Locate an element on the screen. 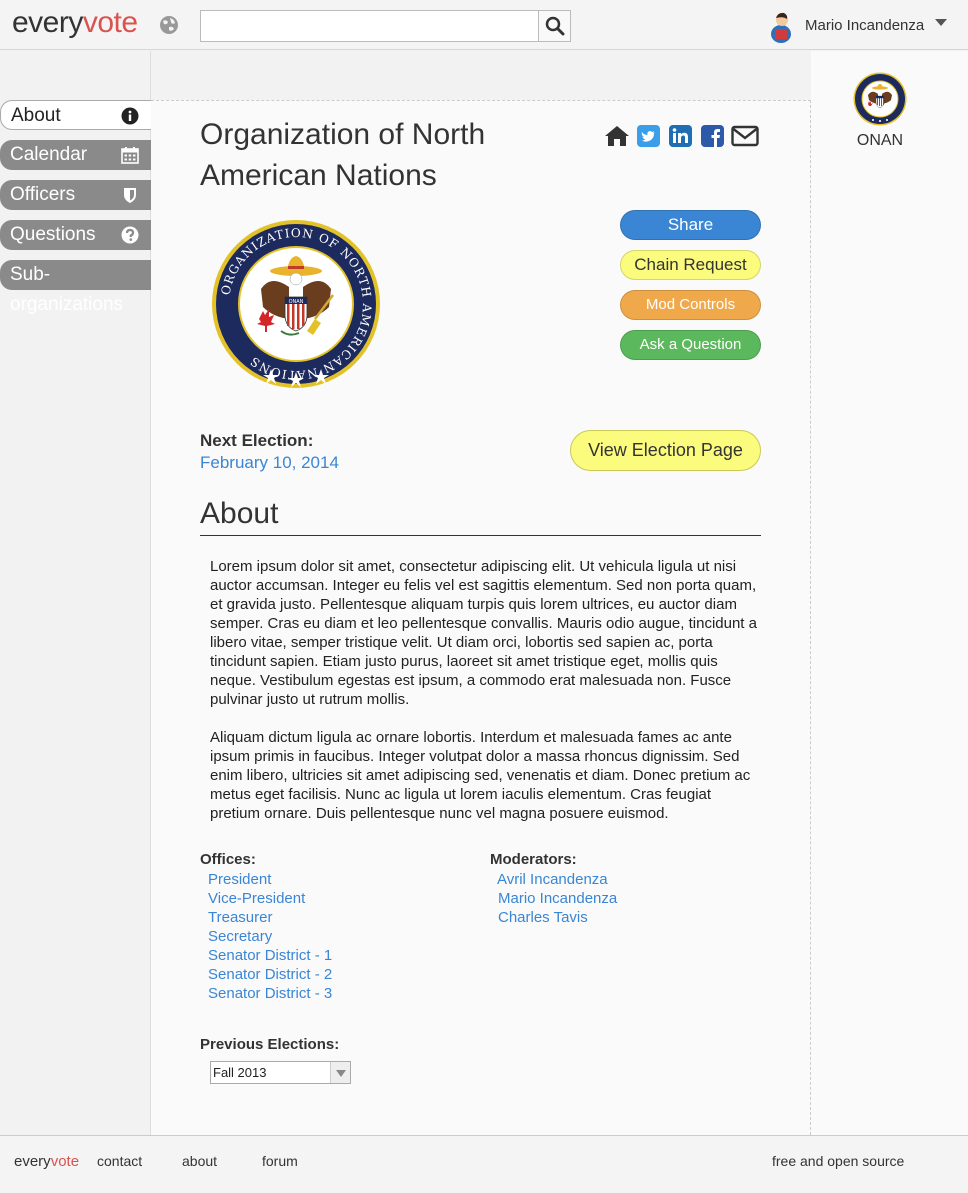 The width and height of the screenshot is (968, 1193). sidebar-item-officers: Officers is located at coordinates (75, 195).